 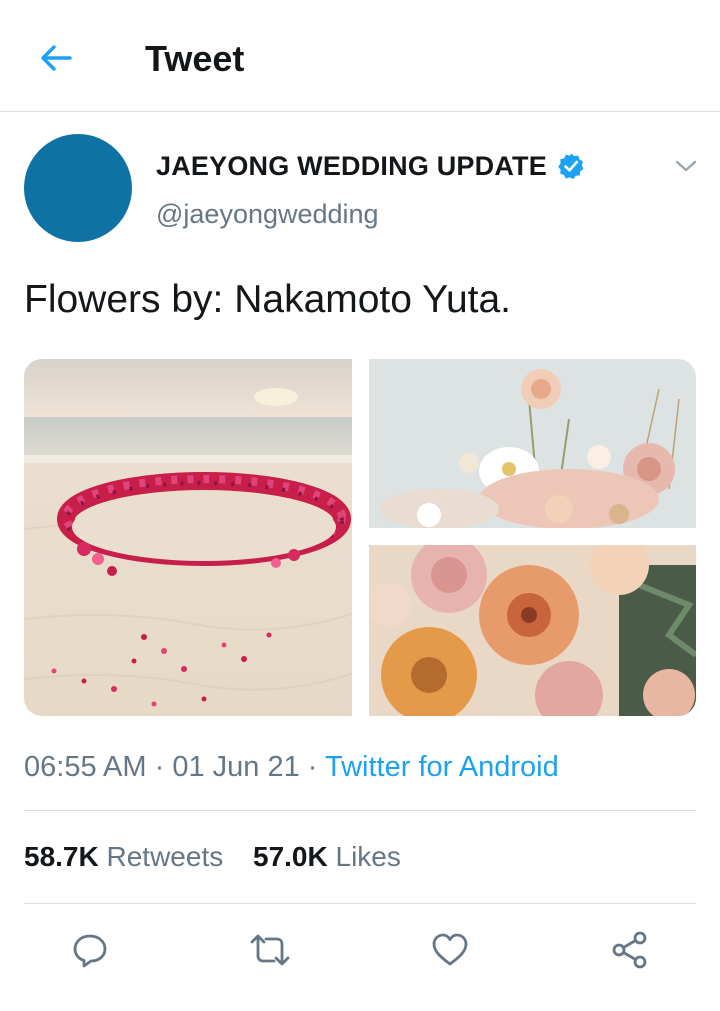 I want to click on like-button, so click(x=450, y=950).